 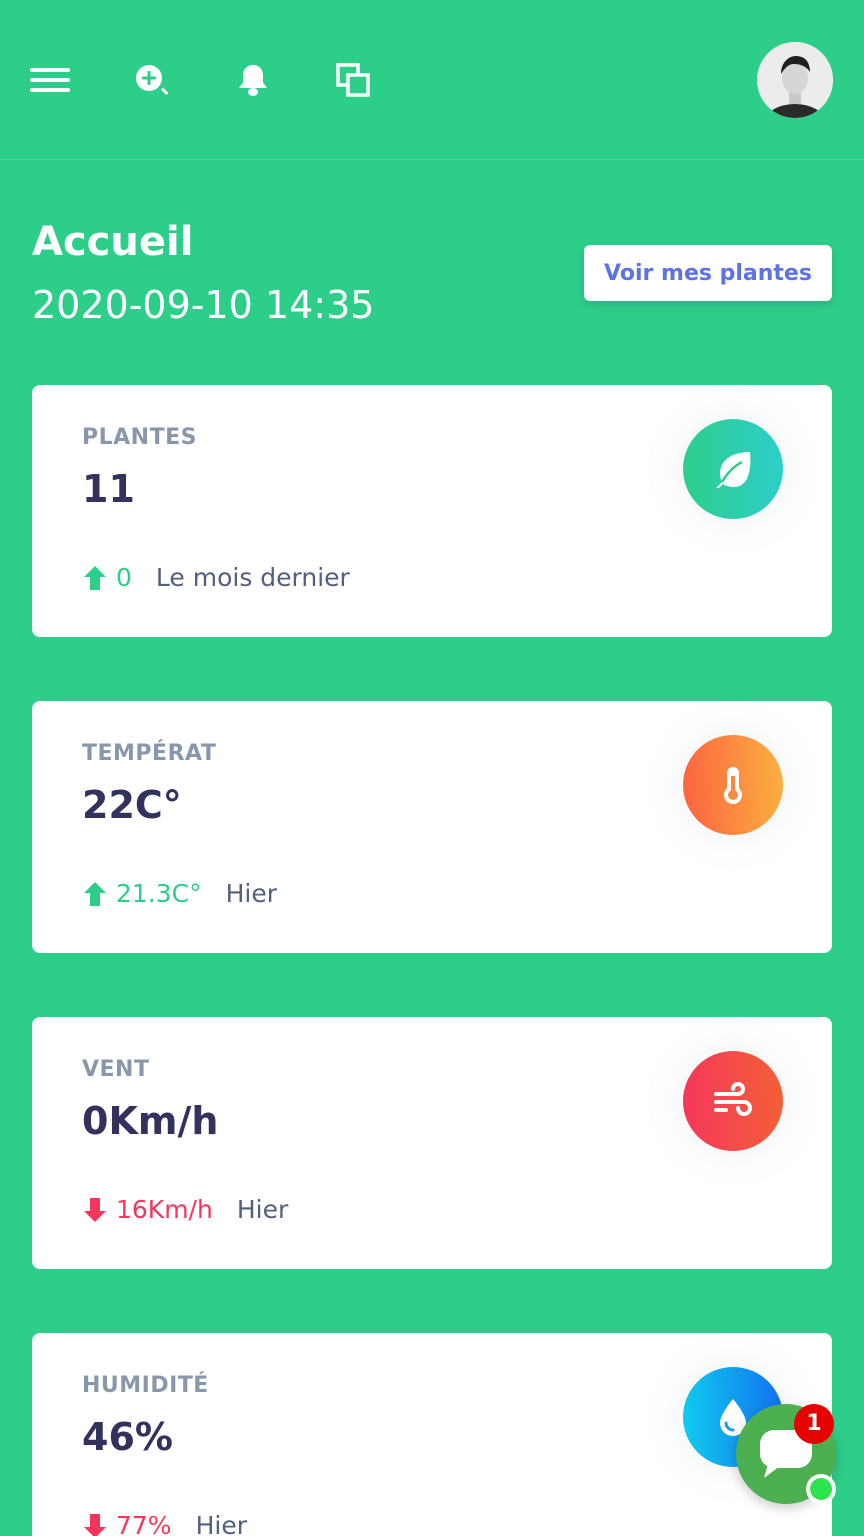 What do you see at coordinates (353, 80) in the screenshot?
I see `clone-icon` at bounding box center [353, 80].